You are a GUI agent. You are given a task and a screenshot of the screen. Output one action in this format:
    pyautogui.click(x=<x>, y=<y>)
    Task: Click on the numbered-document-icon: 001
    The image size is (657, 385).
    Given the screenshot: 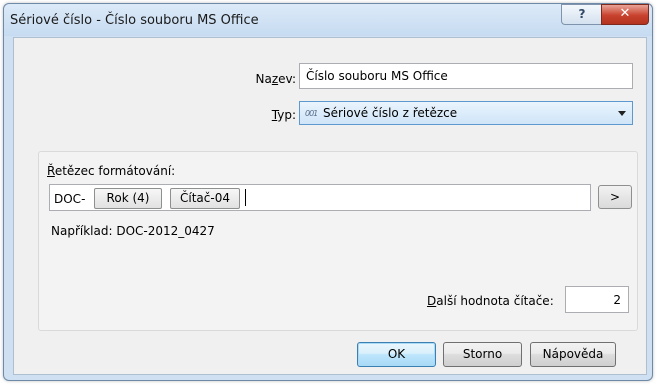 What is the action you would take?
    pyautogui.click(x=311, y=113)
    